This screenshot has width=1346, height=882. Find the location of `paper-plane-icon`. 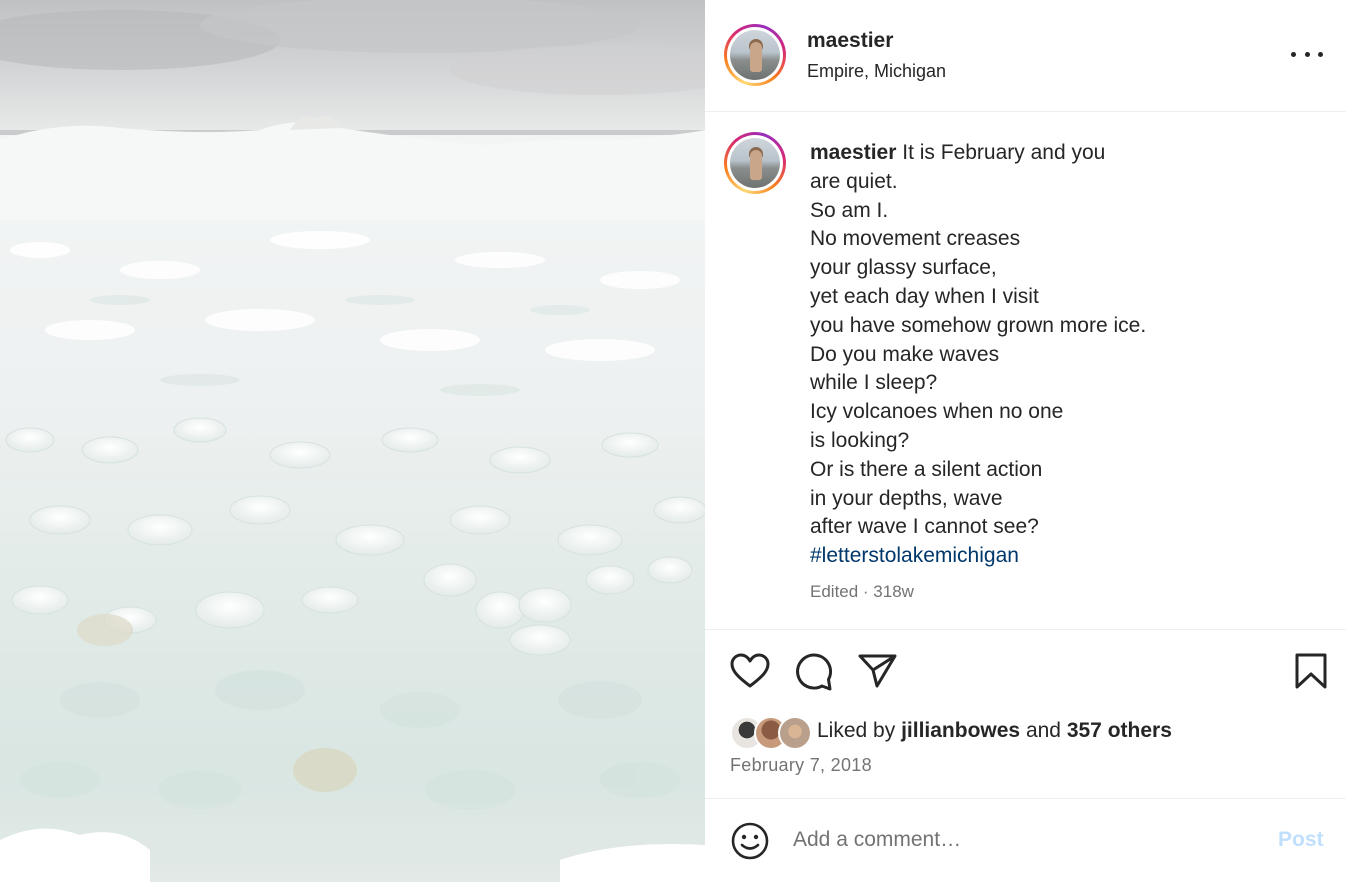

paper-plane-icon is located at coordinates (878, 671).